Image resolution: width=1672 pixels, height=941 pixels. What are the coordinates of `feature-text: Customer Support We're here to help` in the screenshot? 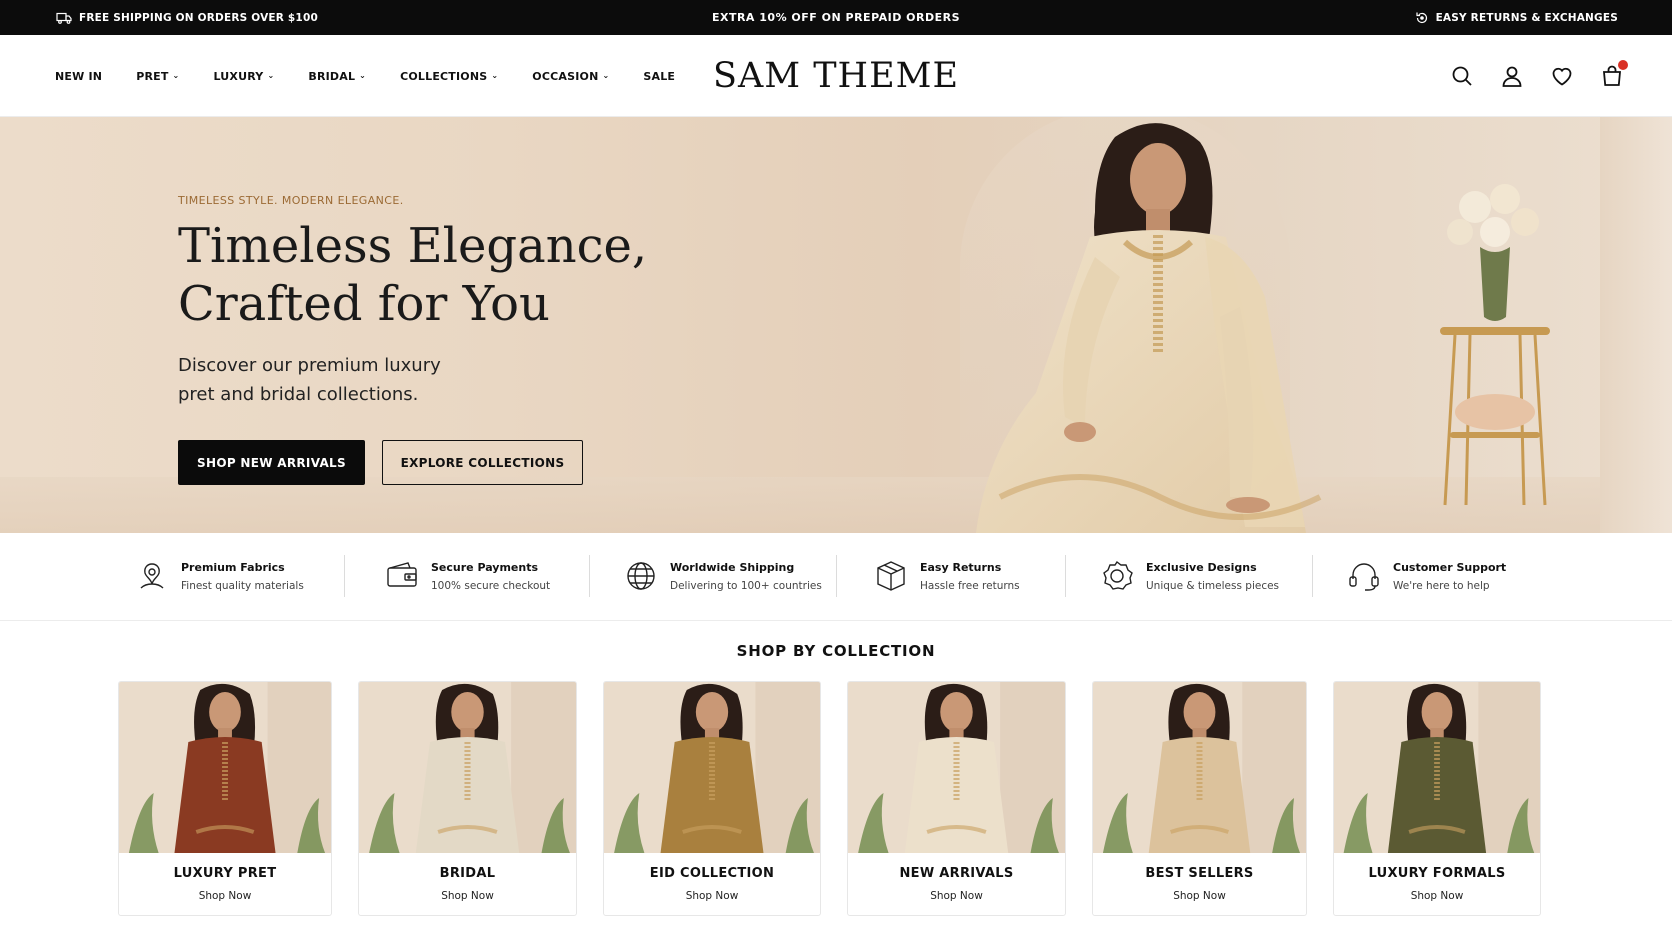 It's located at (1449, 576).